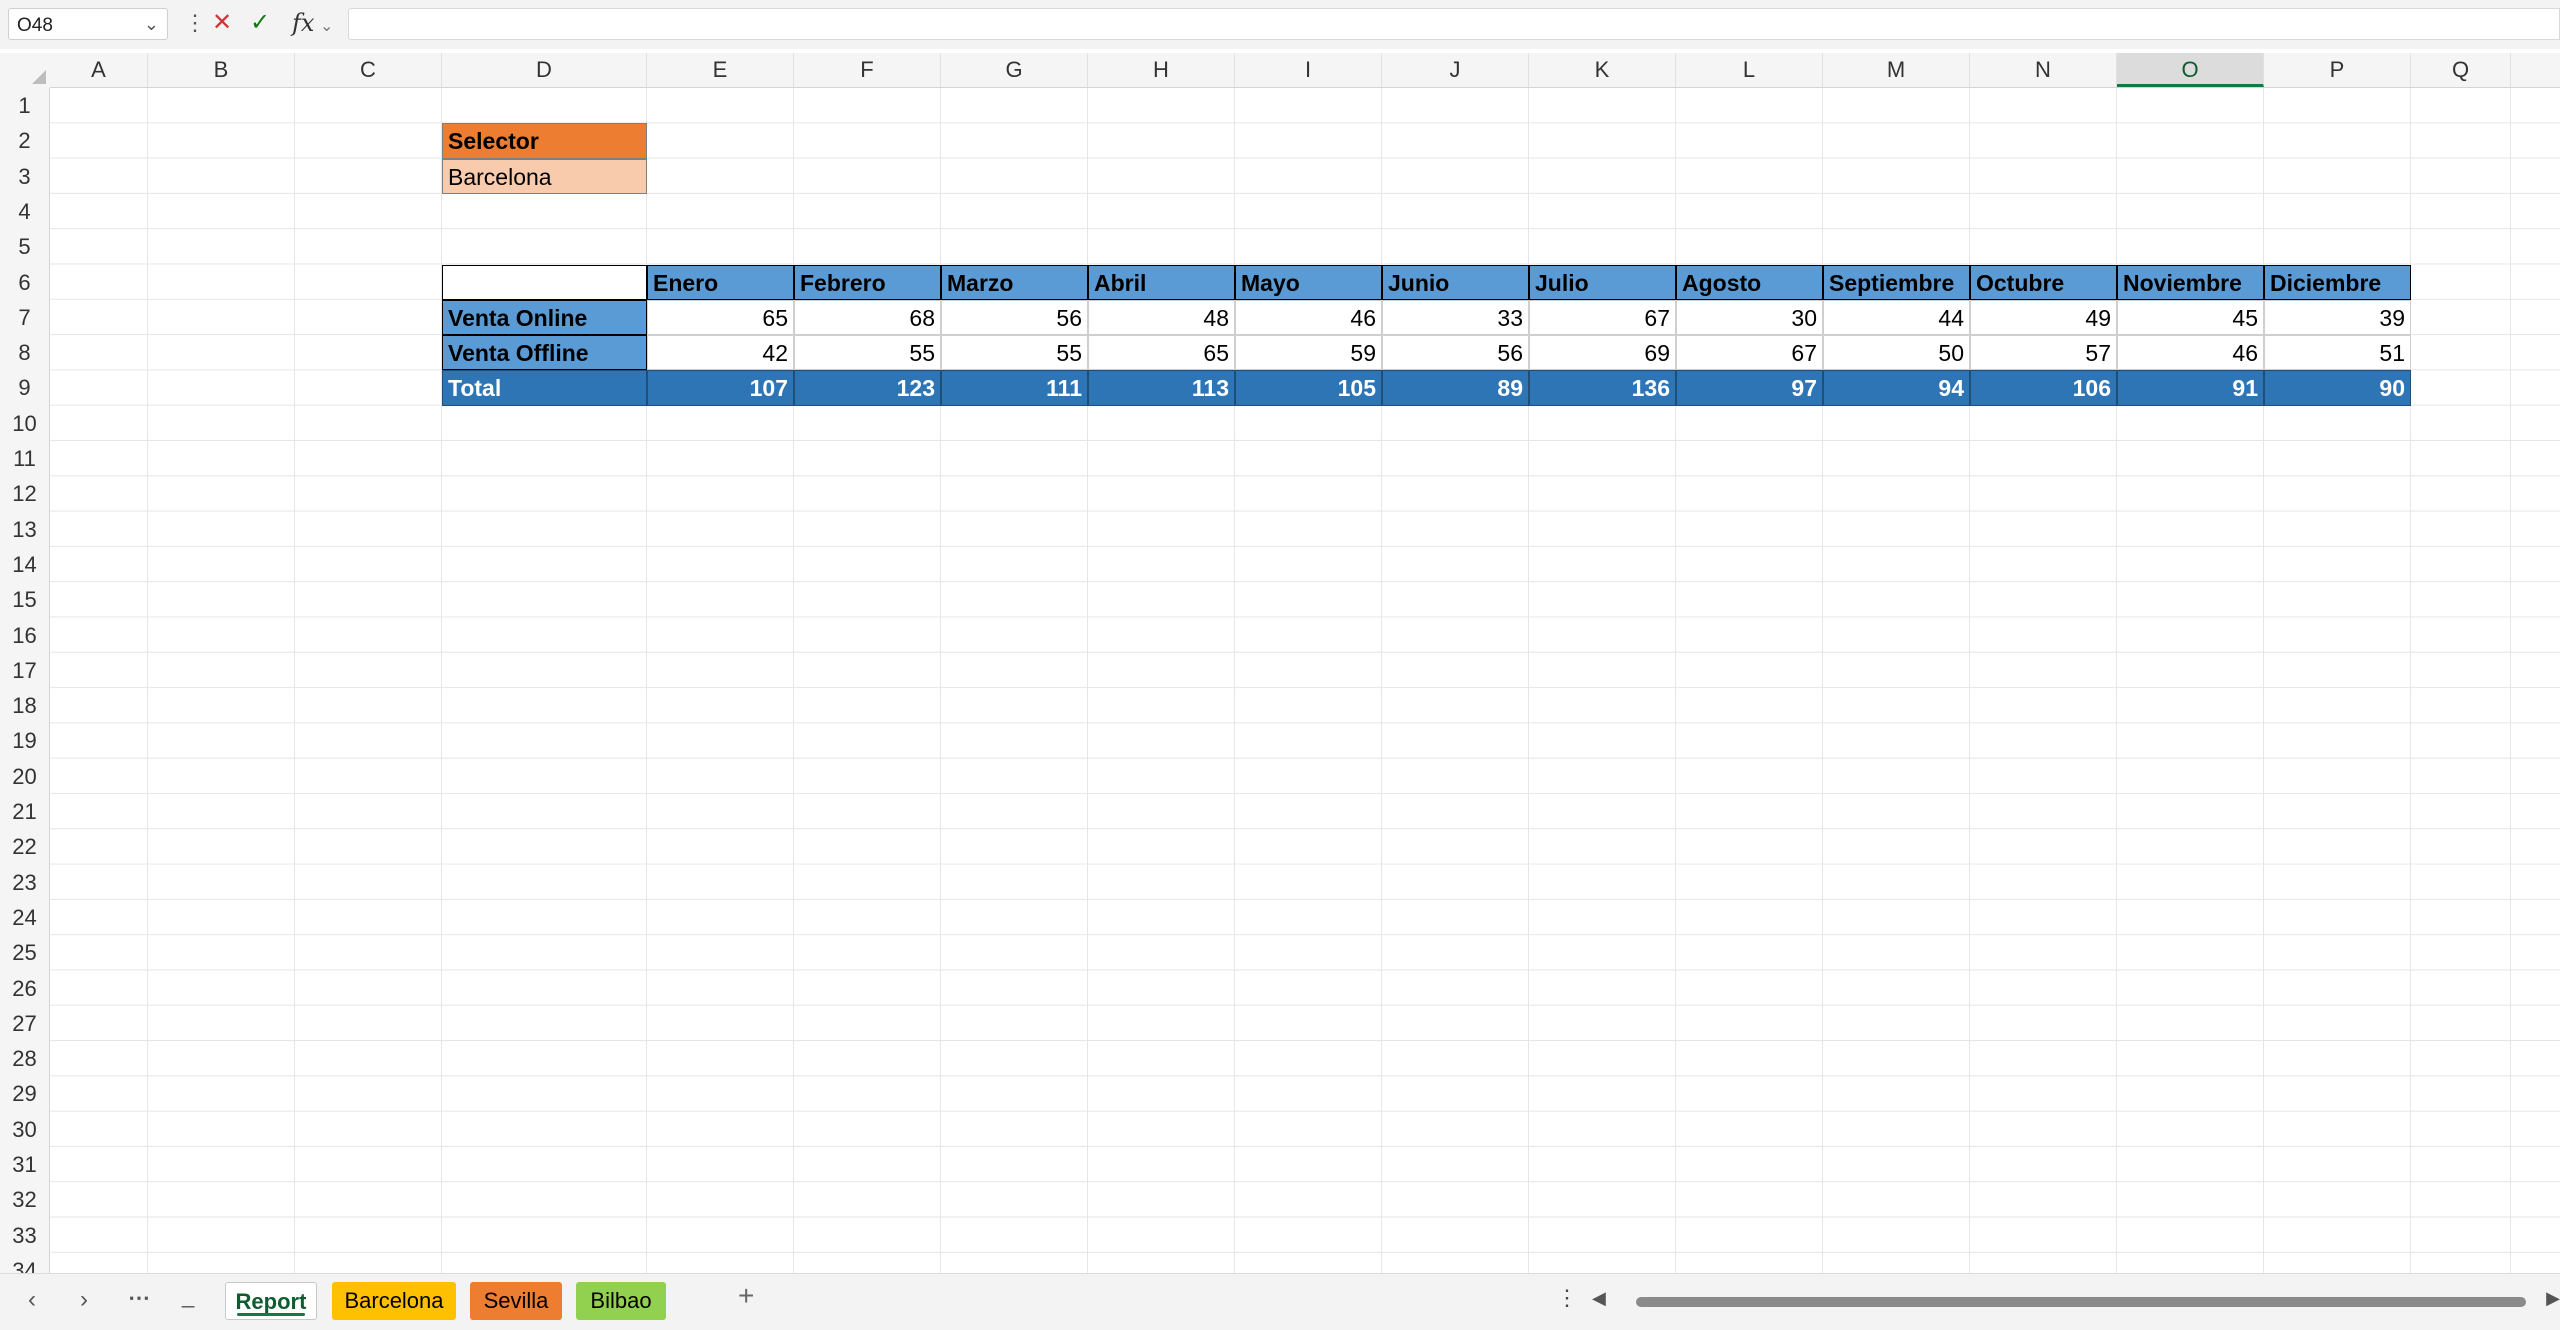 The width and height of the screenshot is (2560, 1330). What do you see at coordinates (1602, 282) in the screenshot?
I see `month-header-cell: Julio` at bounding box center [1602, 282].